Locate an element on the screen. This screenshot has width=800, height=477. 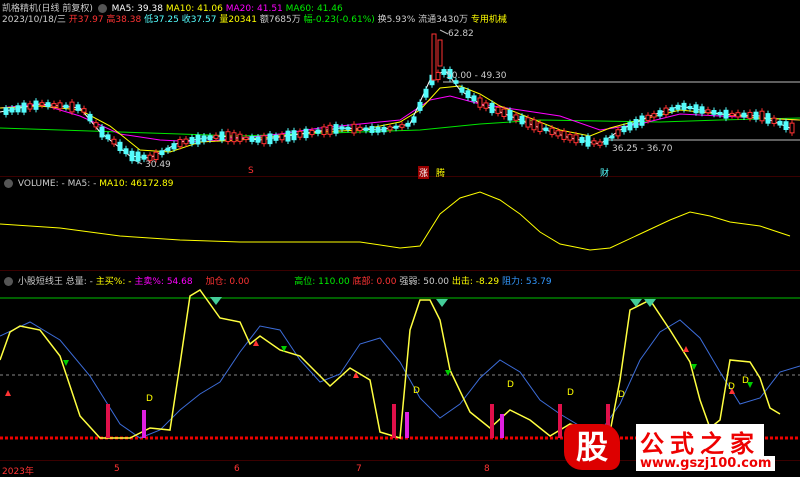
watermark-title: 公式之家 is located at coordinates (700, 441).